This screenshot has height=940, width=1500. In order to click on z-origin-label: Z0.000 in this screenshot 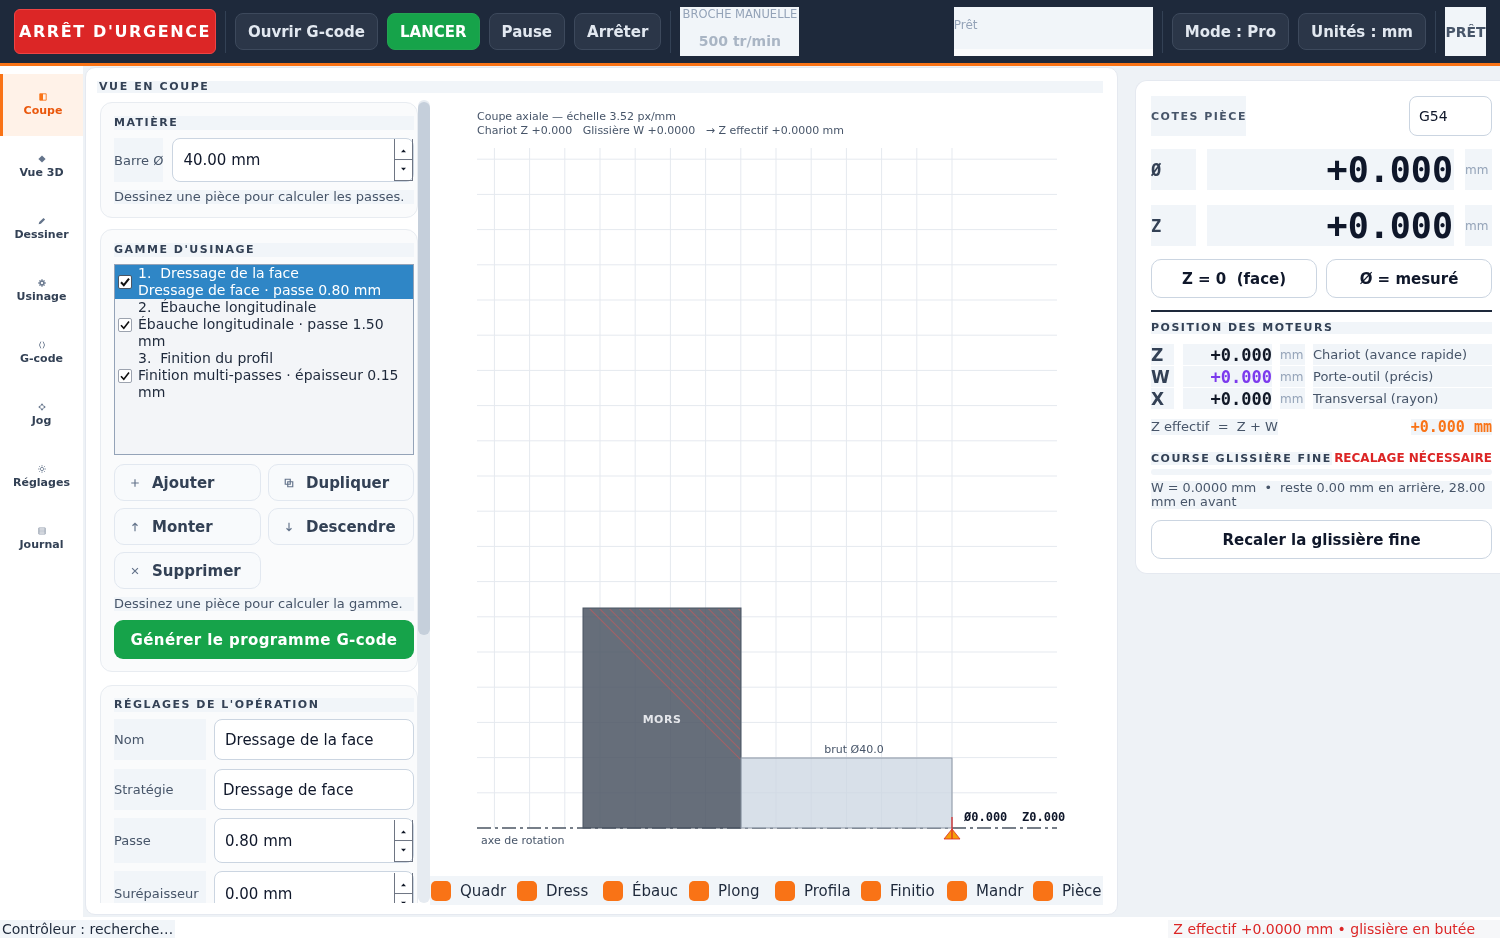, I will do `click(1044, 817)`.